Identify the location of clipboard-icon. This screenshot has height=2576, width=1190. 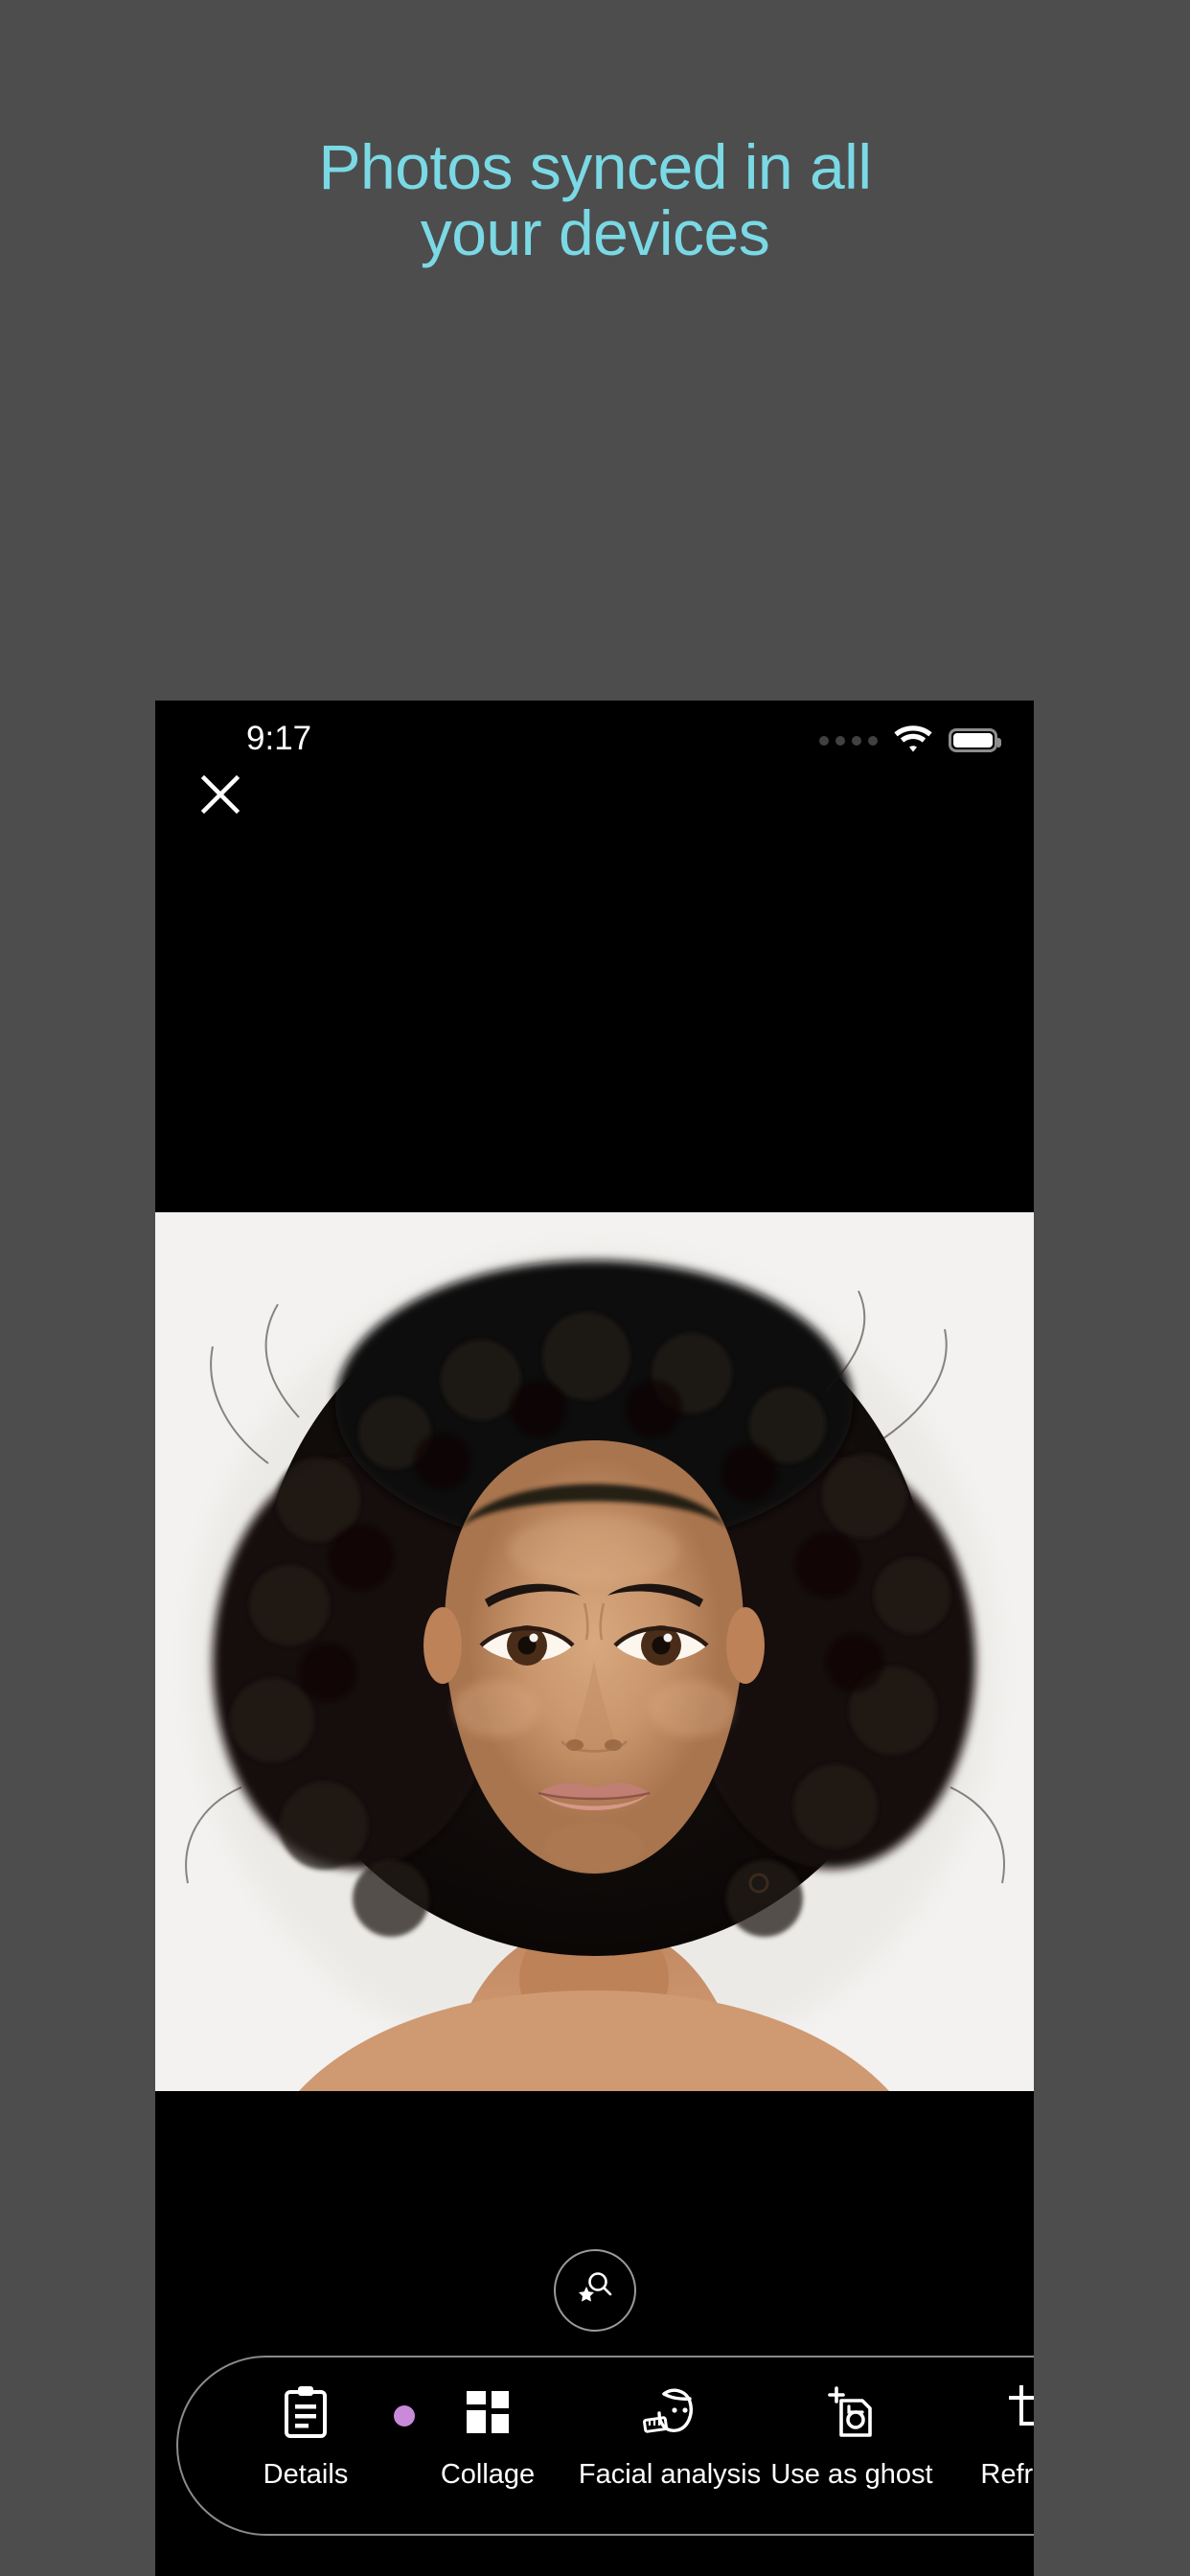
(348, 2412).